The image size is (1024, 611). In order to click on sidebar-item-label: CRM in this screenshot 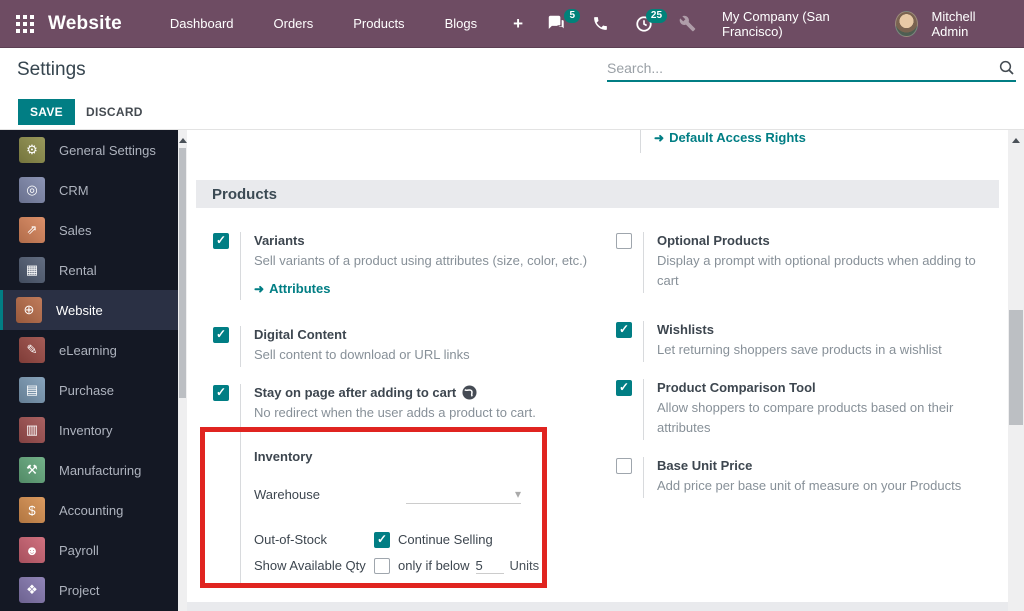, I will do `click(74, 190)`.